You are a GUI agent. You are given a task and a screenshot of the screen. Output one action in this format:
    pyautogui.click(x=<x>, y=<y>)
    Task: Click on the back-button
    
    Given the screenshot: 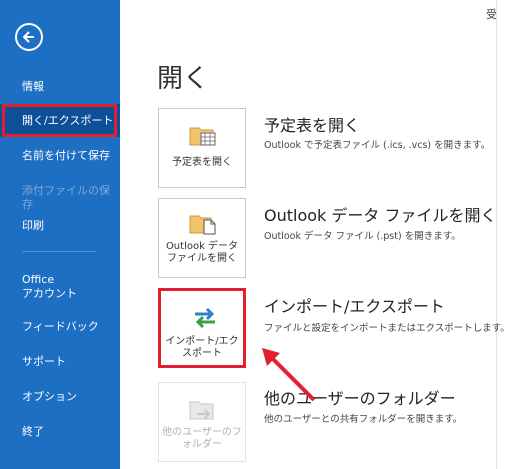 What is the action you would take?
    pyautogui.click(x=29, y=37)
    